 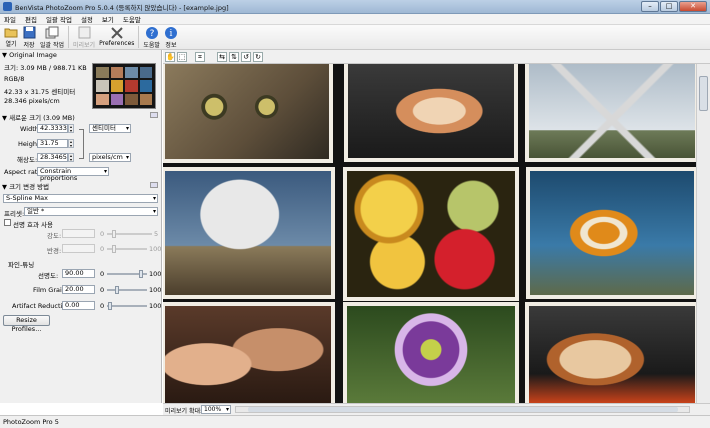 I want to click on sharpness-label: 선명도:, so click(x=48, y=276).